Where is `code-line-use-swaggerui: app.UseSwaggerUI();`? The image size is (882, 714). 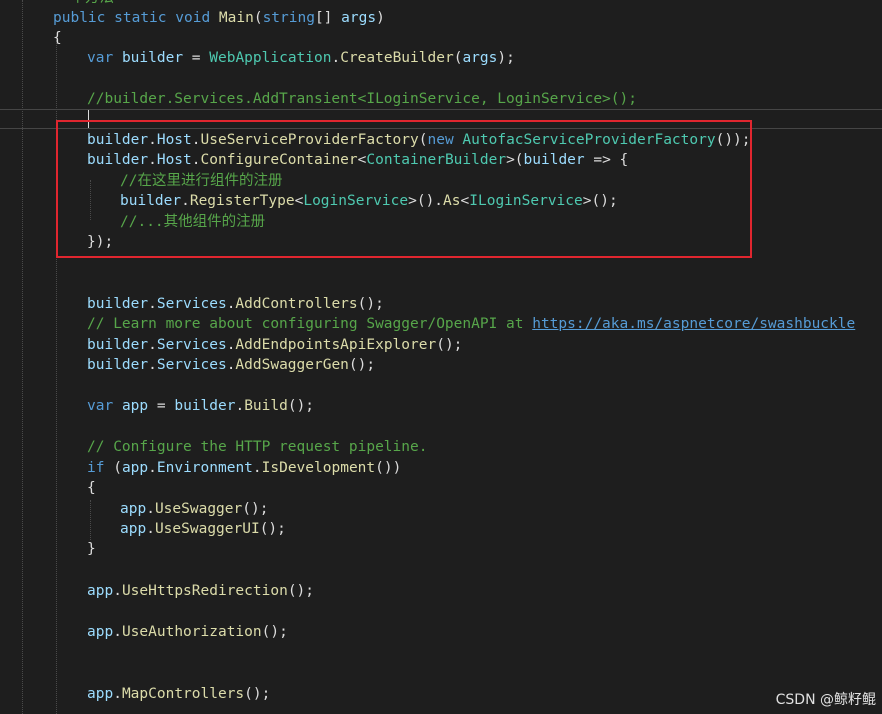
code-line-use-swaggerui: app.UseSwaggerUI(); is located at coordinates (203, 529).